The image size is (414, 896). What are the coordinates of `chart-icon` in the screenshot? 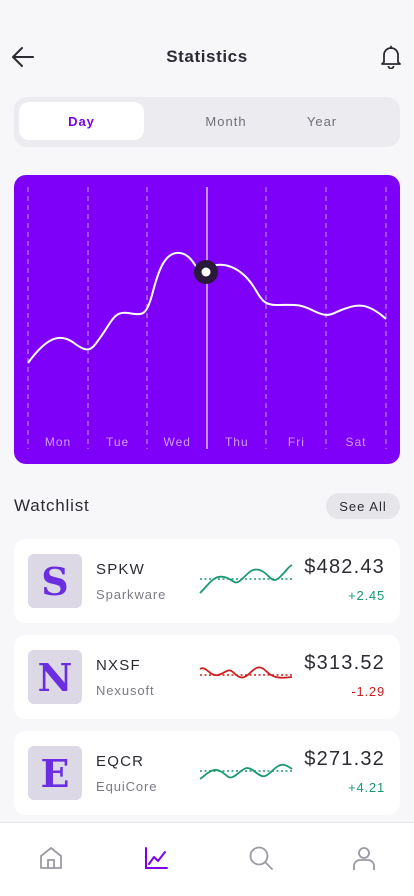 It's located at (156, 858).